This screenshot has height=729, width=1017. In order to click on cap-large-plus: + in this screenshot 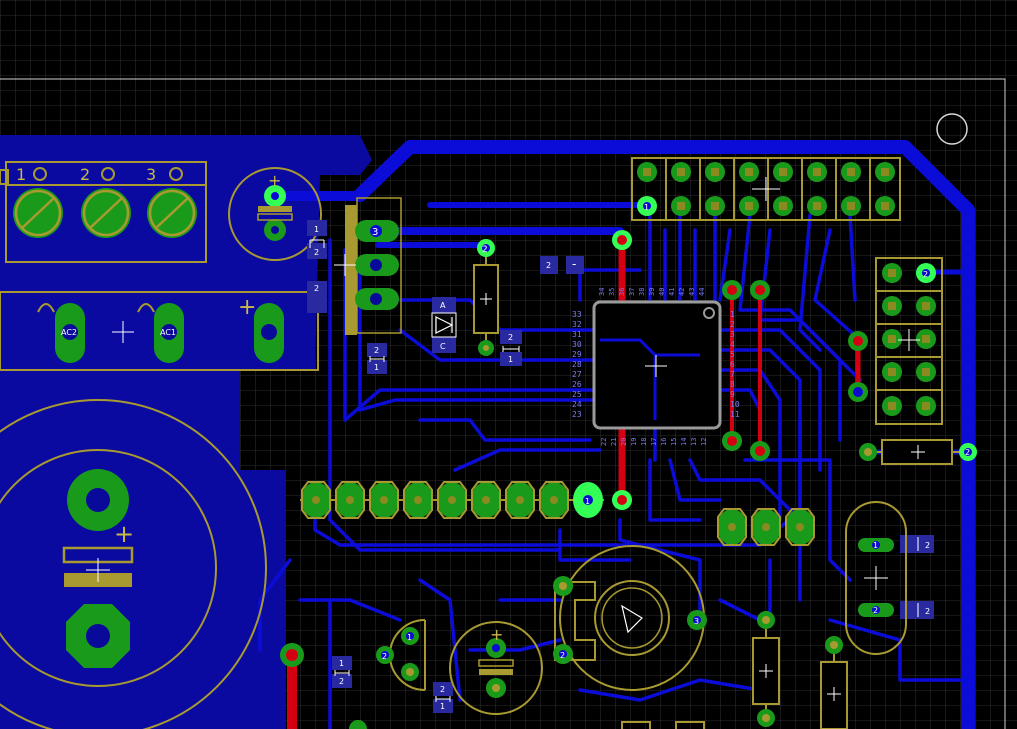, I will do `click(124, 534)`.